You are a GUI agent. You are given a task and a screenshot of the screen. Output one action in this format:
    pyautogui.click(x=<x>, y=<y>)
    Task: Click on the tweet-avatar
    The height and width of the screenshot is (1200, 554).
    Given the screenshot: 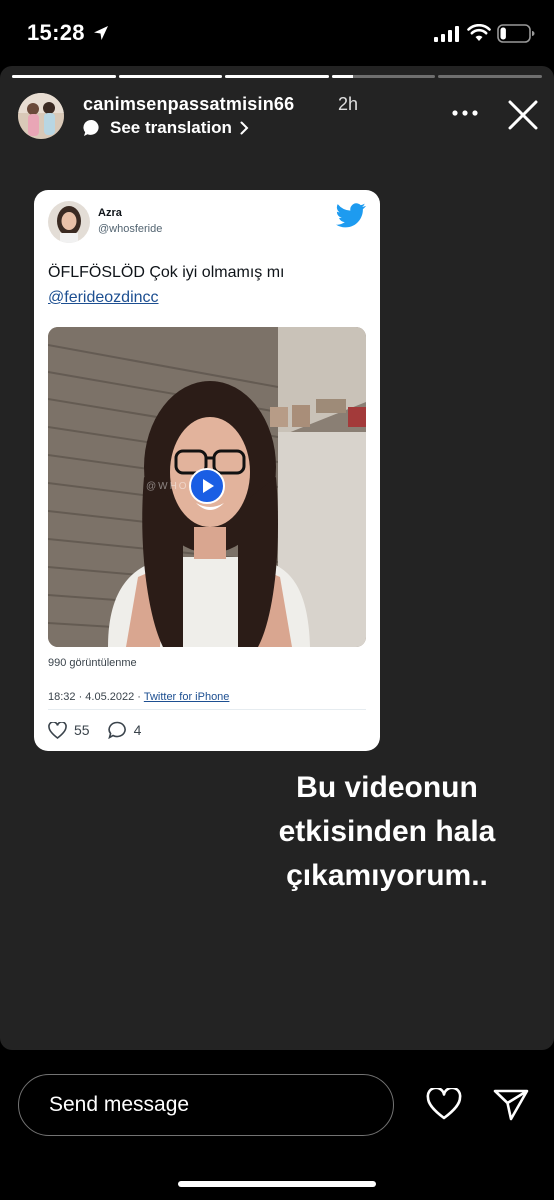 What is the action you would take?
    pyautogui.click(x=69, y=222)
    